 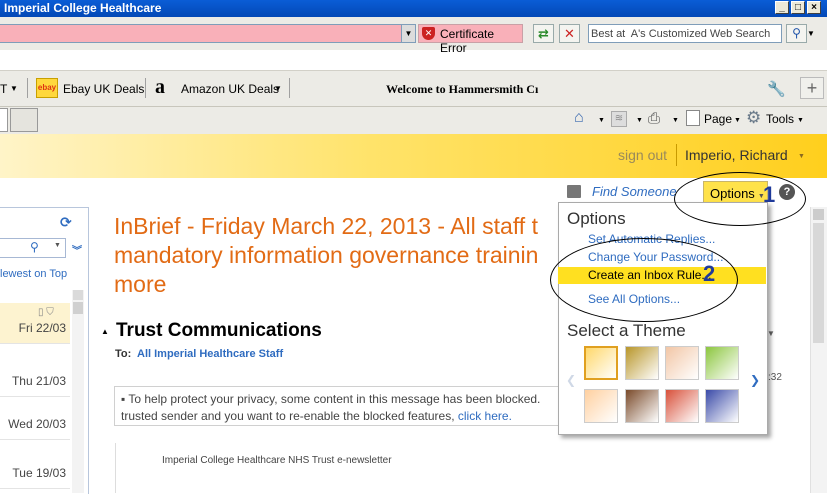 I want to click on page-menu: Page, so click(x=718, y=119).